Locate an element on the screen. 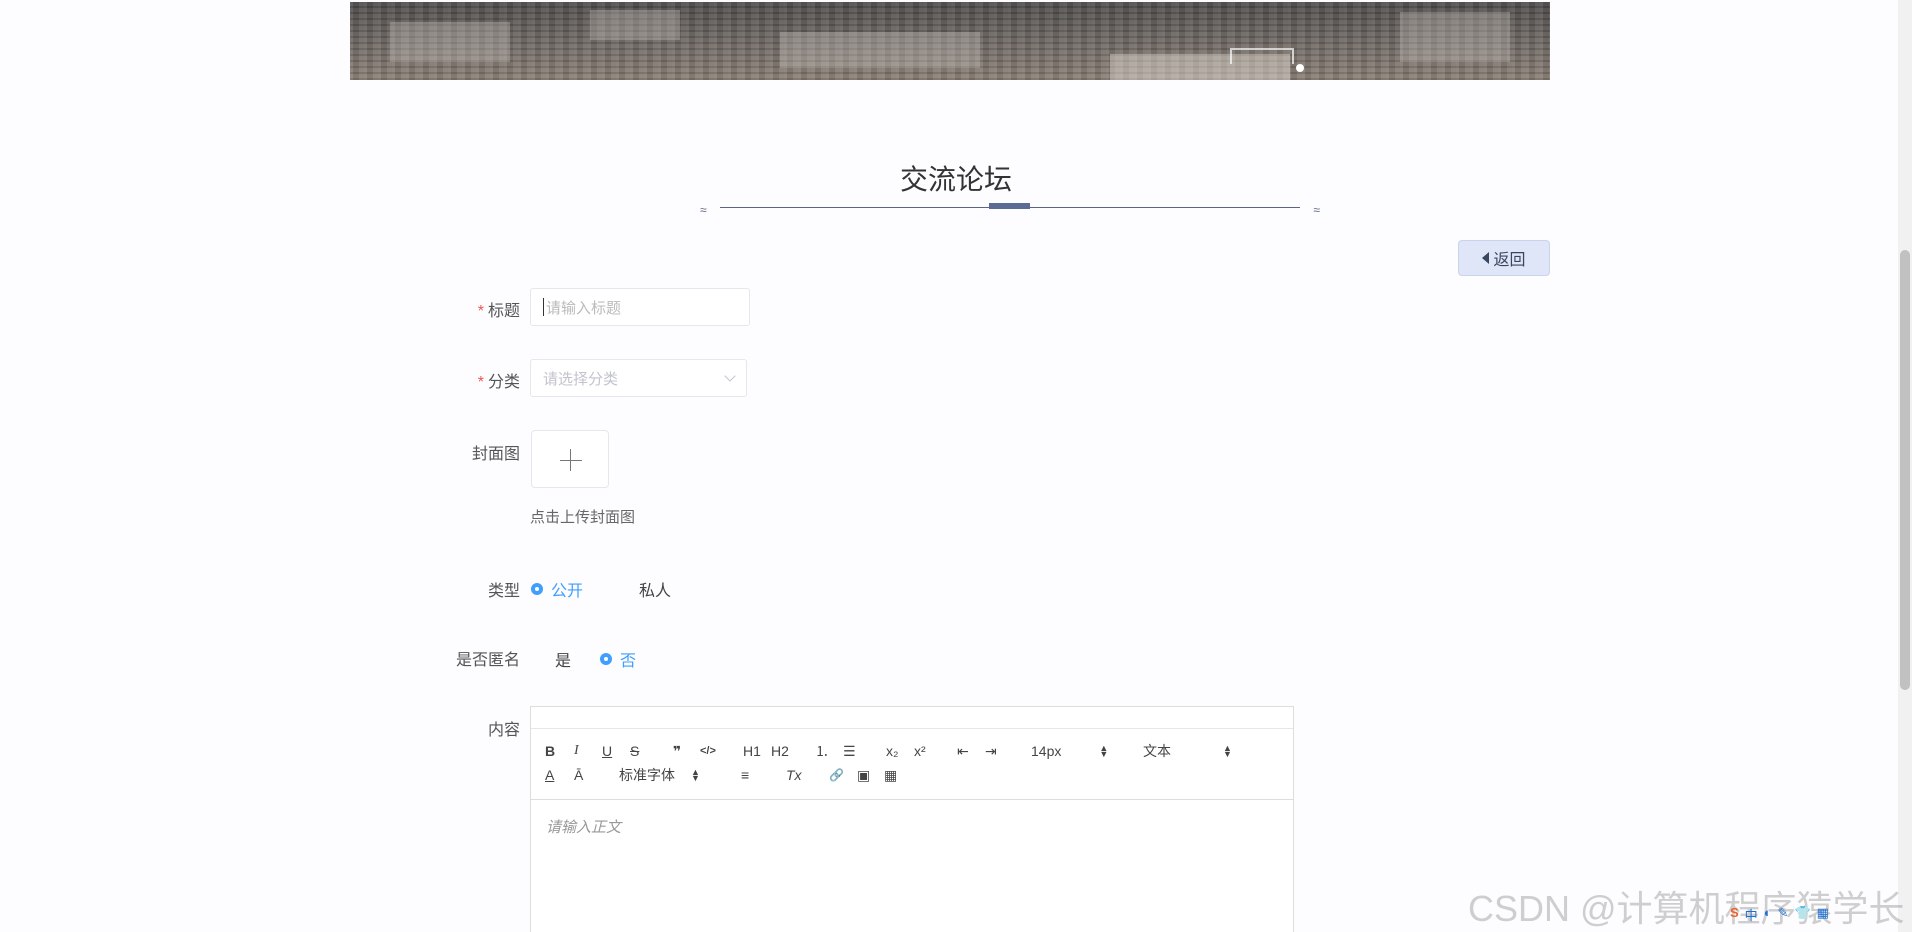  editor-placeholder: 请输入正文 is located at coordinates (584, 827).